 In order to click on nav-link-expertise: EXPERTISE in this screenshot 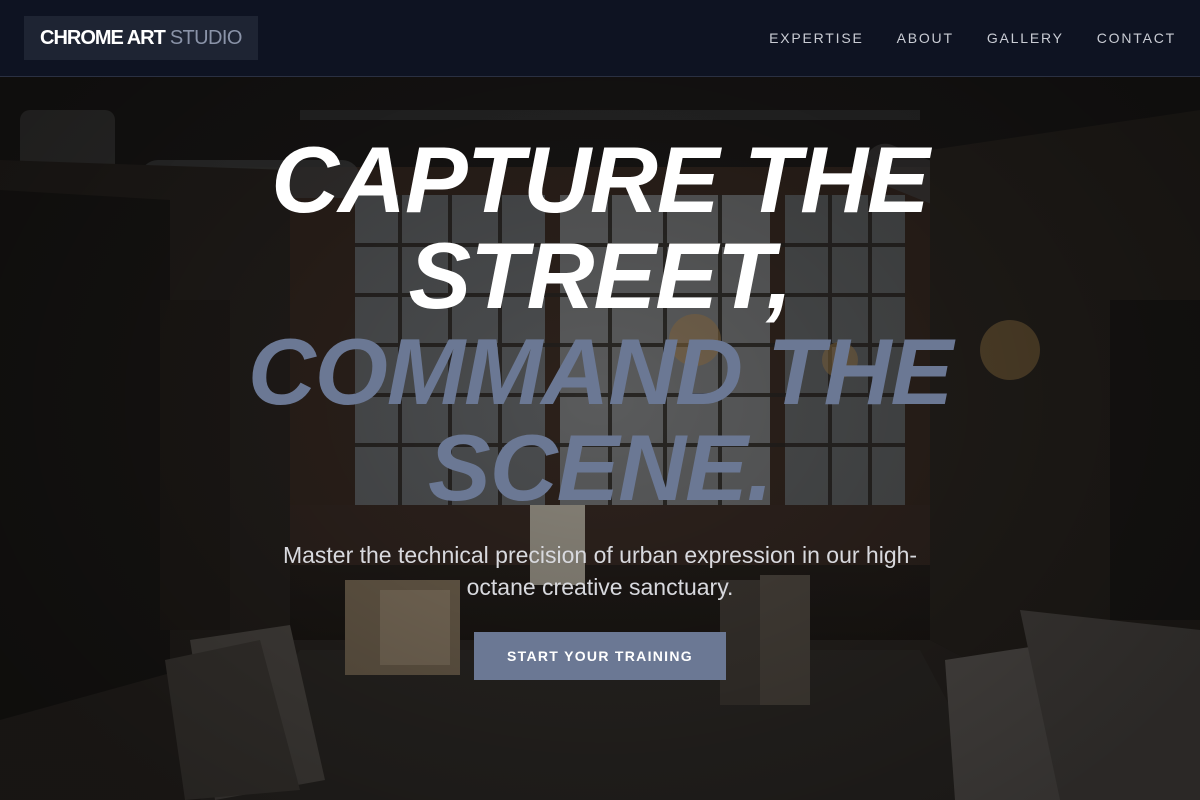, I will do `click(816, 38)`.